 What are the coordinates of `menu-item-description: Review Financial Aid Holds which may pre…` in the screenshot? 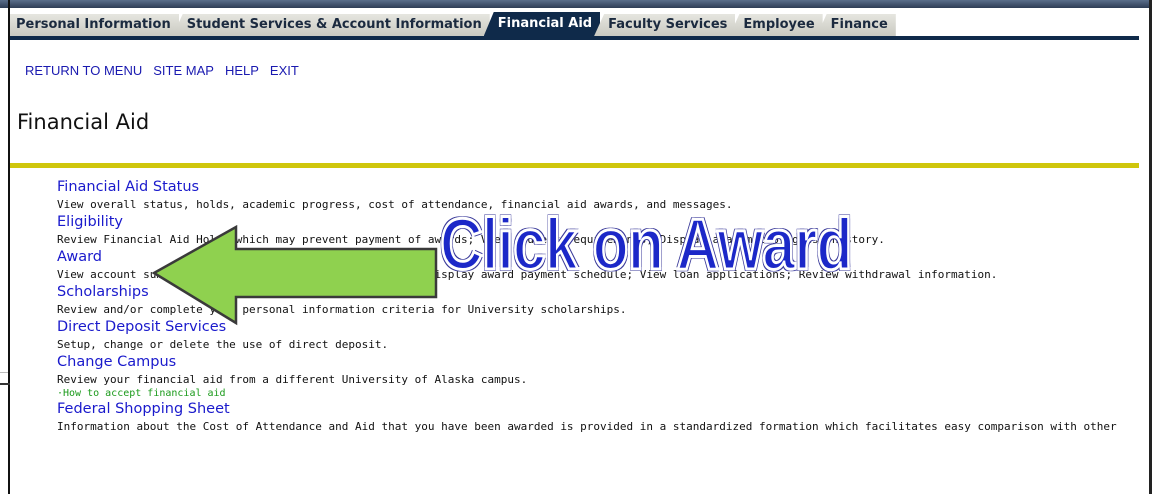 It's located at (471, 239).